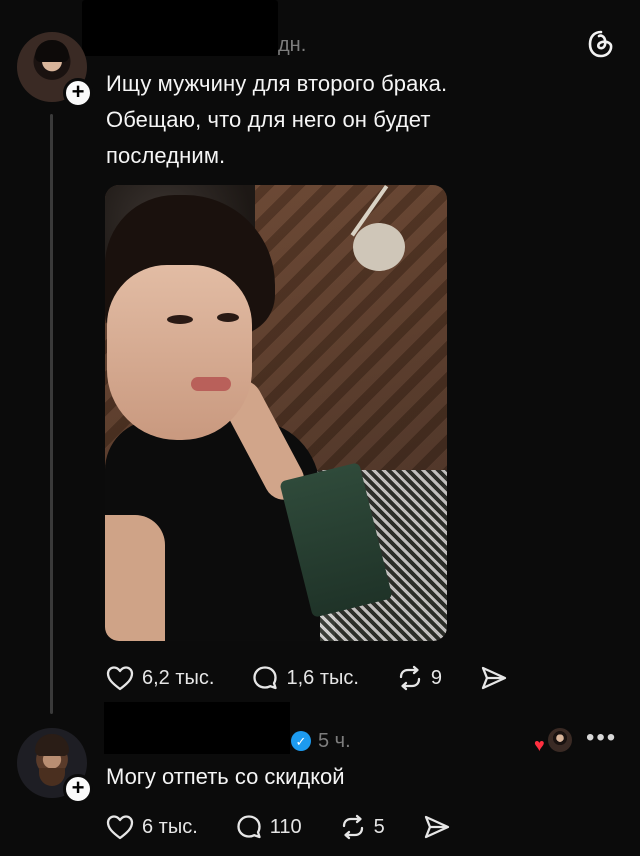  What do you see at coordinates (179, 352) in the screenshot?
I see `photo-face` at bounding box center [179, 352].